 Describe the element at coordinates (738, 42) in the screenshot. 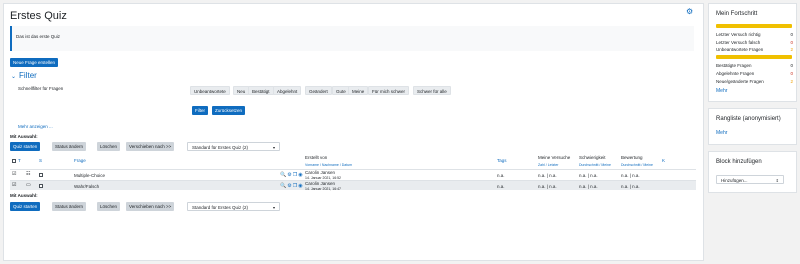

I see `stat-label: Letzter Versuch falsch` at that location.